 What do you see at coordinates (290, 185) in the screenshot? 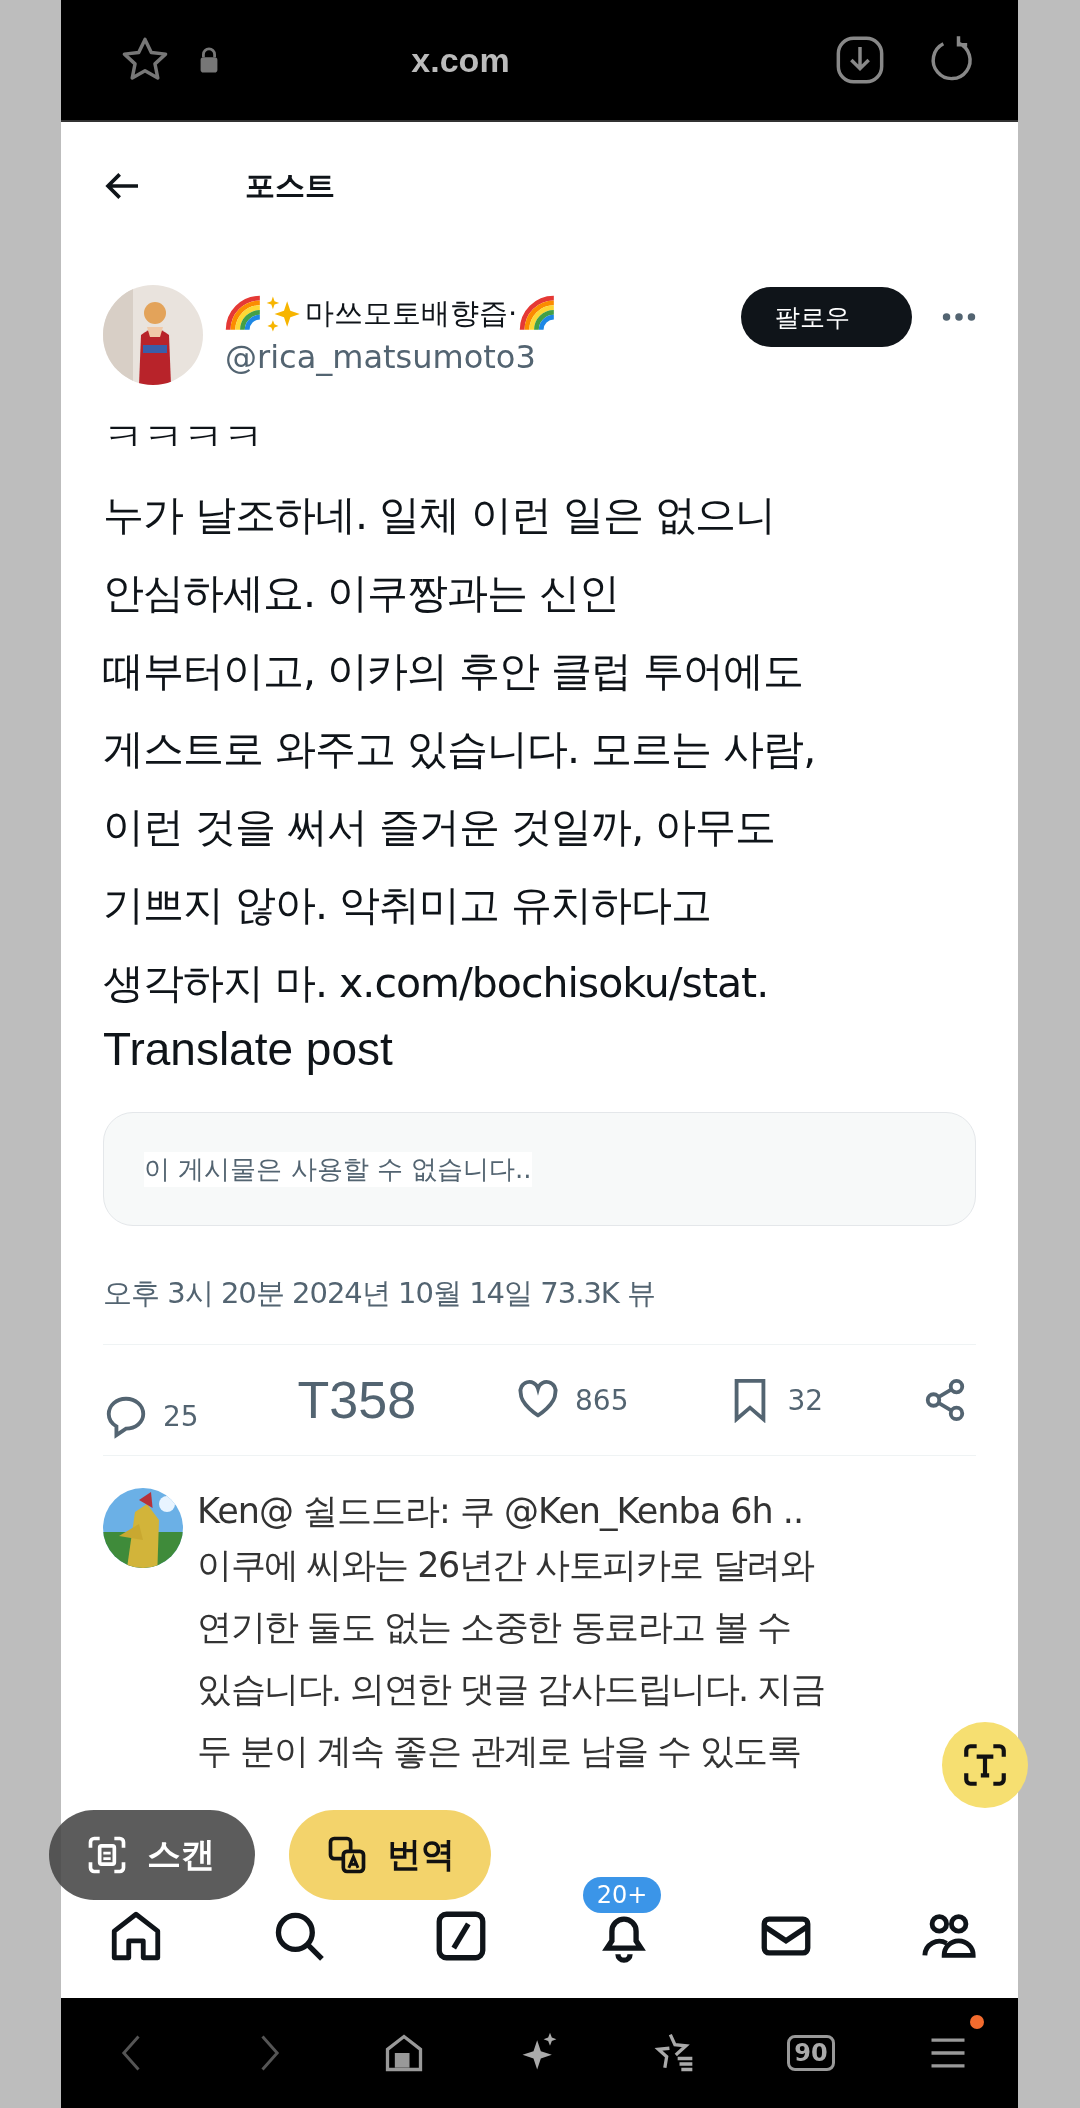
I see `page-title: 포스트` at bounding box center [290, 185].